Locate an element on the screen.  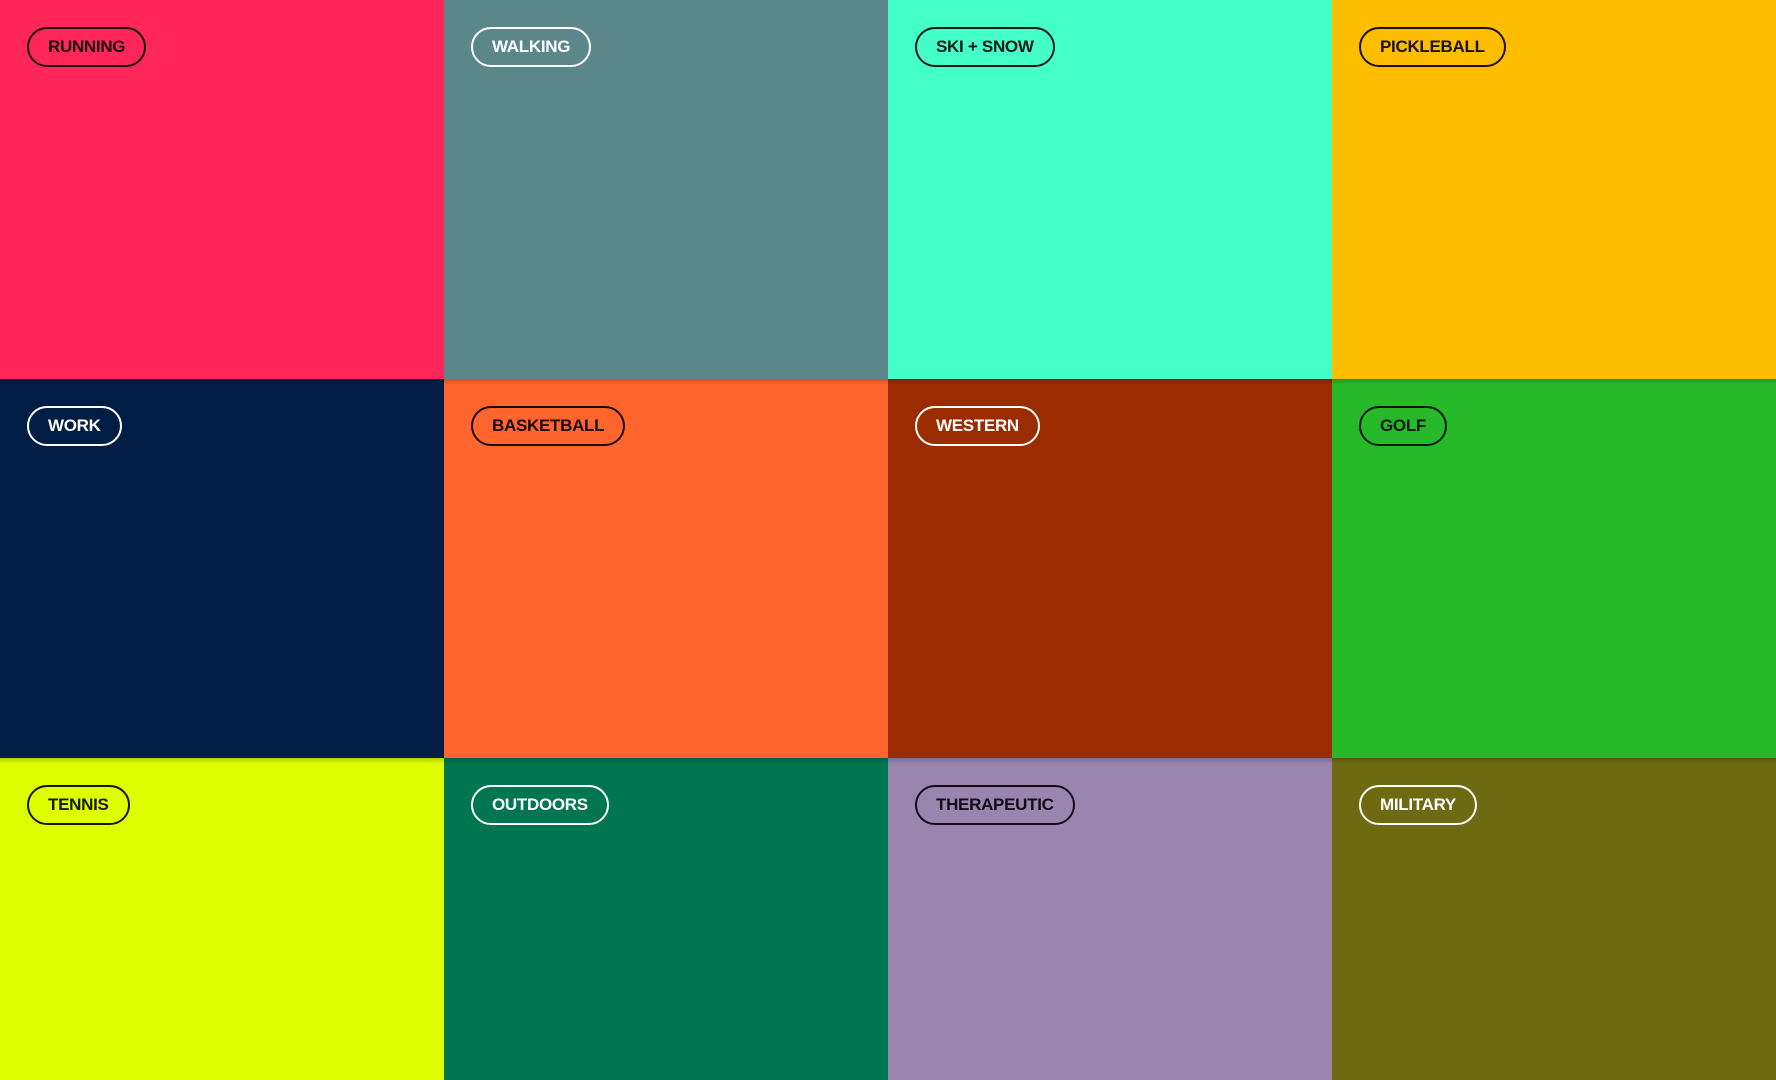
tile-military: MILITARY is located at coordinates (1554, 919).